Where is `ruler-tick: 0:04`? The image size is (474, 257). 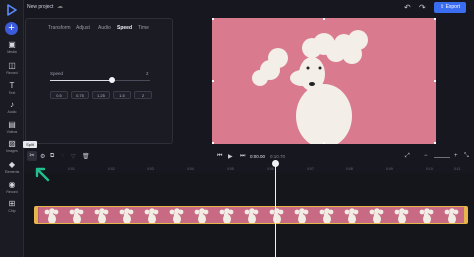 ruler-tick: 0:04 is located at coordinates (190, 169).